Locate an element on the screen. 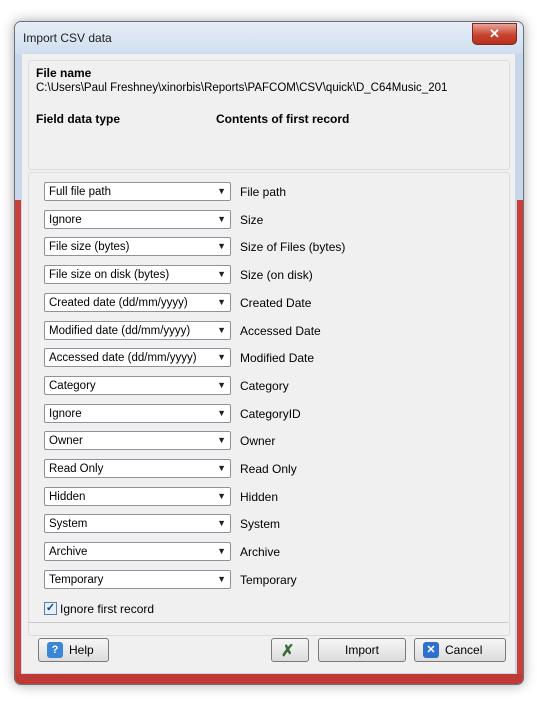  clear-button: ✗ is located at coordinates (290, 650).